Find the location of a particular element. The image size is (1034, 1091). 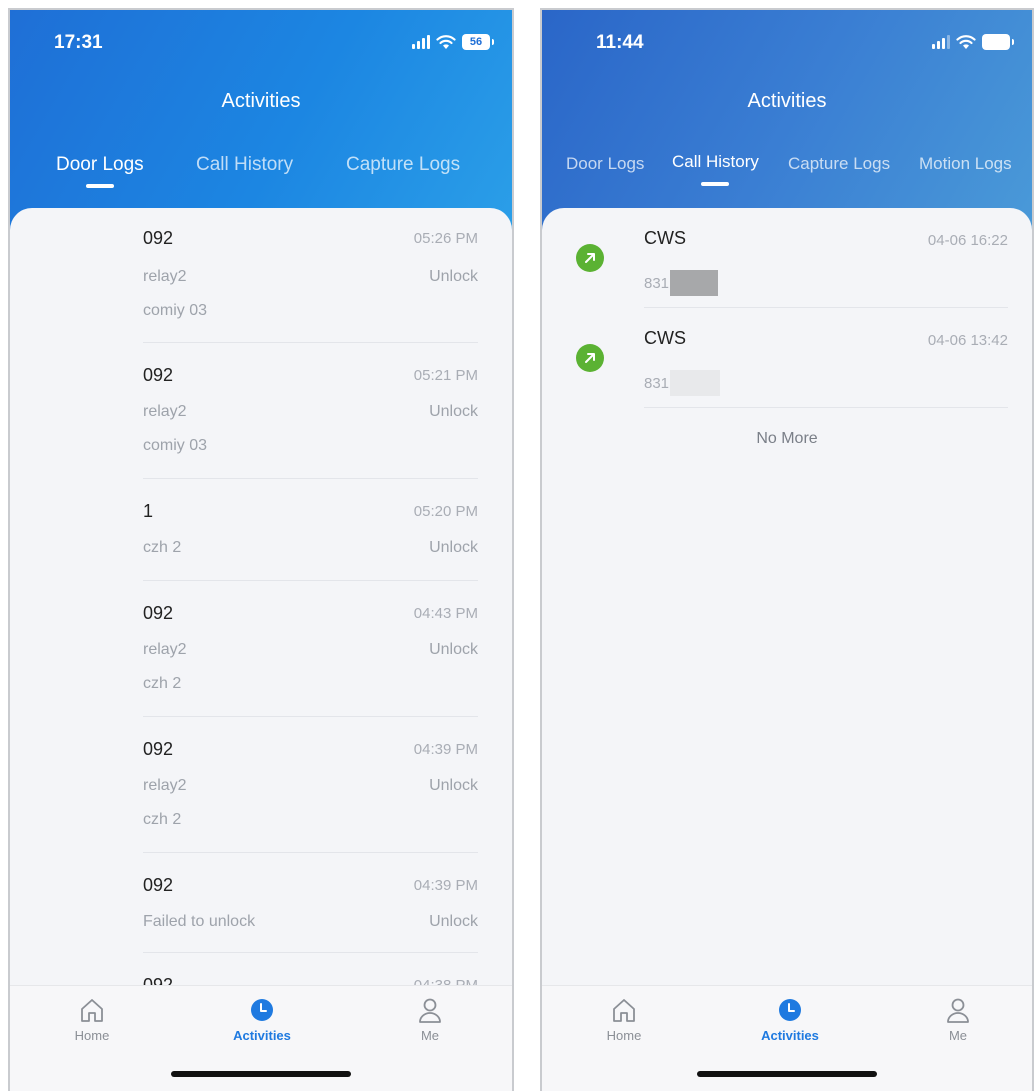

list-item: 092 05:21 PM relay2 Unlock comiy 03 is located at coordinates (310, 411).